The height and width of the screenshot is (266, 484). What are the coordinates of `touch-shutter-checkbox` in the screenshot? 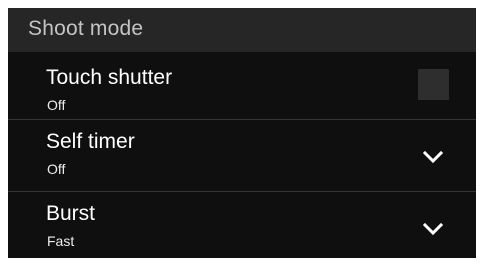 It's located at (433, 84).